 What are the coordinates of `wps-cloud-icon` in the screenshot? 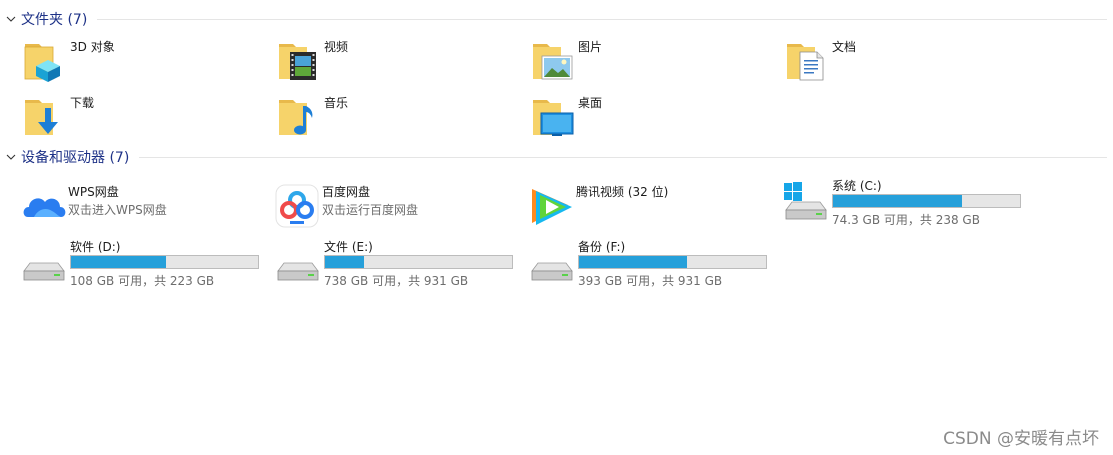 It's located at (44, 207).